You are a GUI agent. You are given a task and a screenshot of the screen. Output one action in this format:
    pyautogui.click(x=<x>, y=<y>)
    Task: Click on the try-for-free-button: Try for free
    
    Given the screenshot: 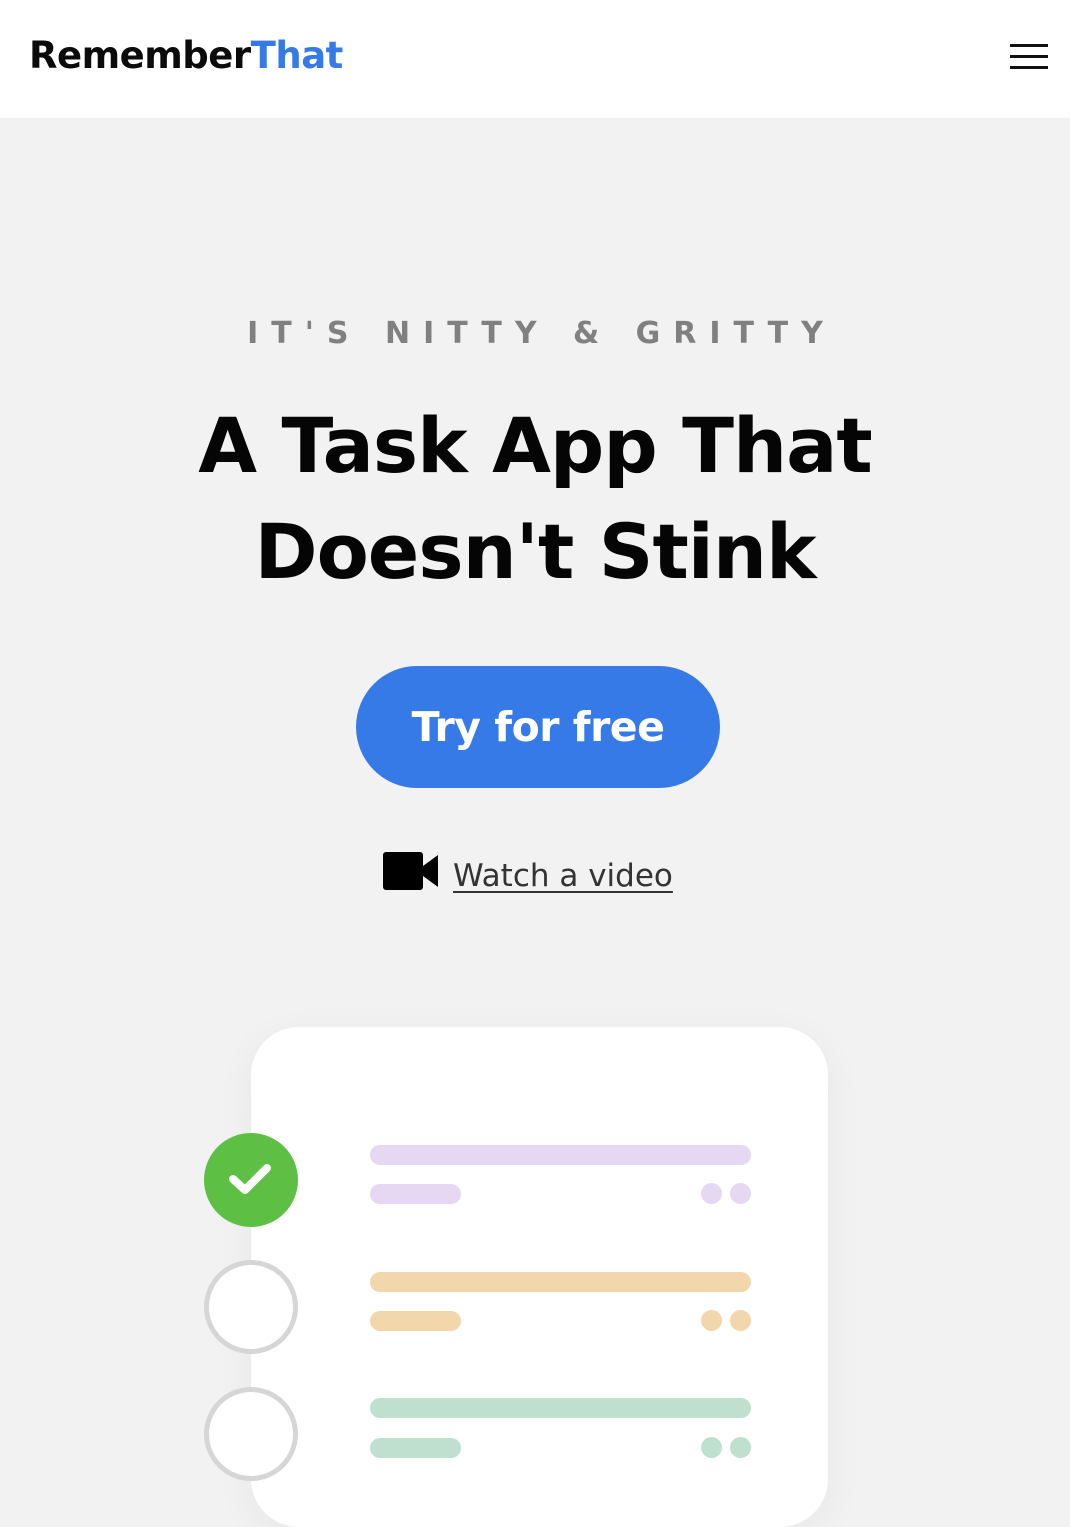 What is the action you would take?
    pyautogui.click(x=538, y=727)
    